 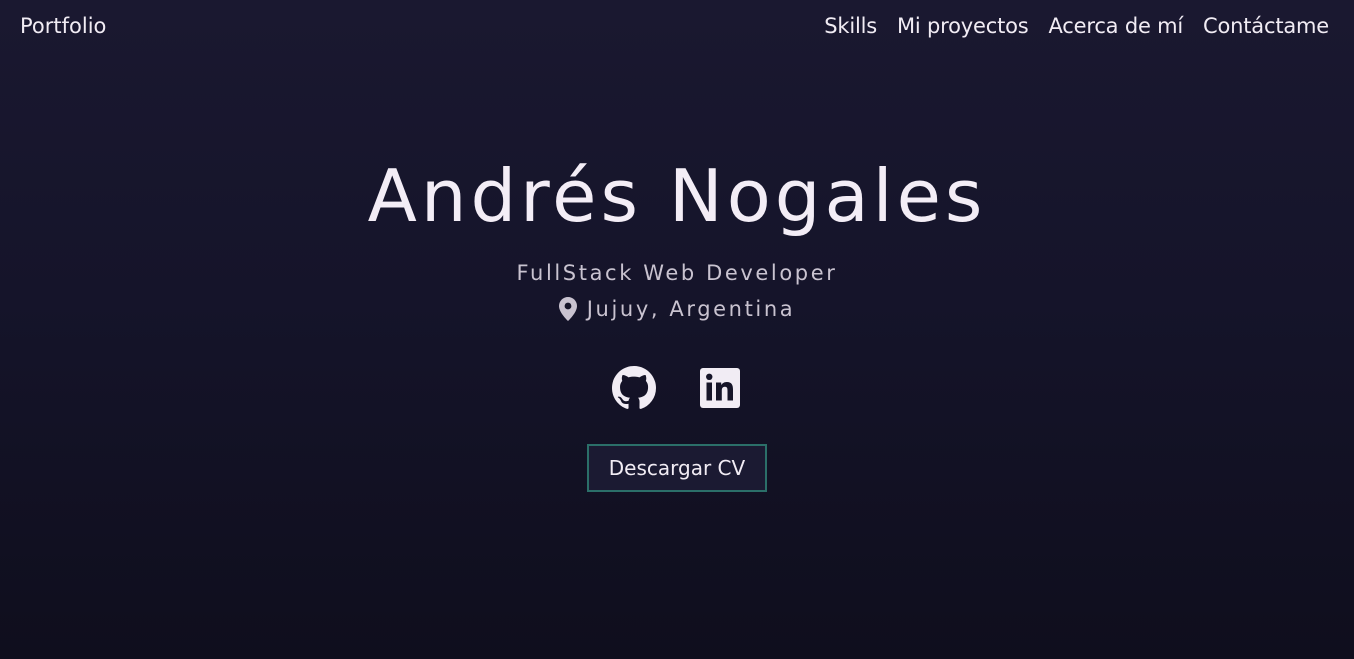 What do you see at coordinates (850, 26) in the screenshot?
I see `nav-link-skills: Skills` at bounding box center [850, 26].